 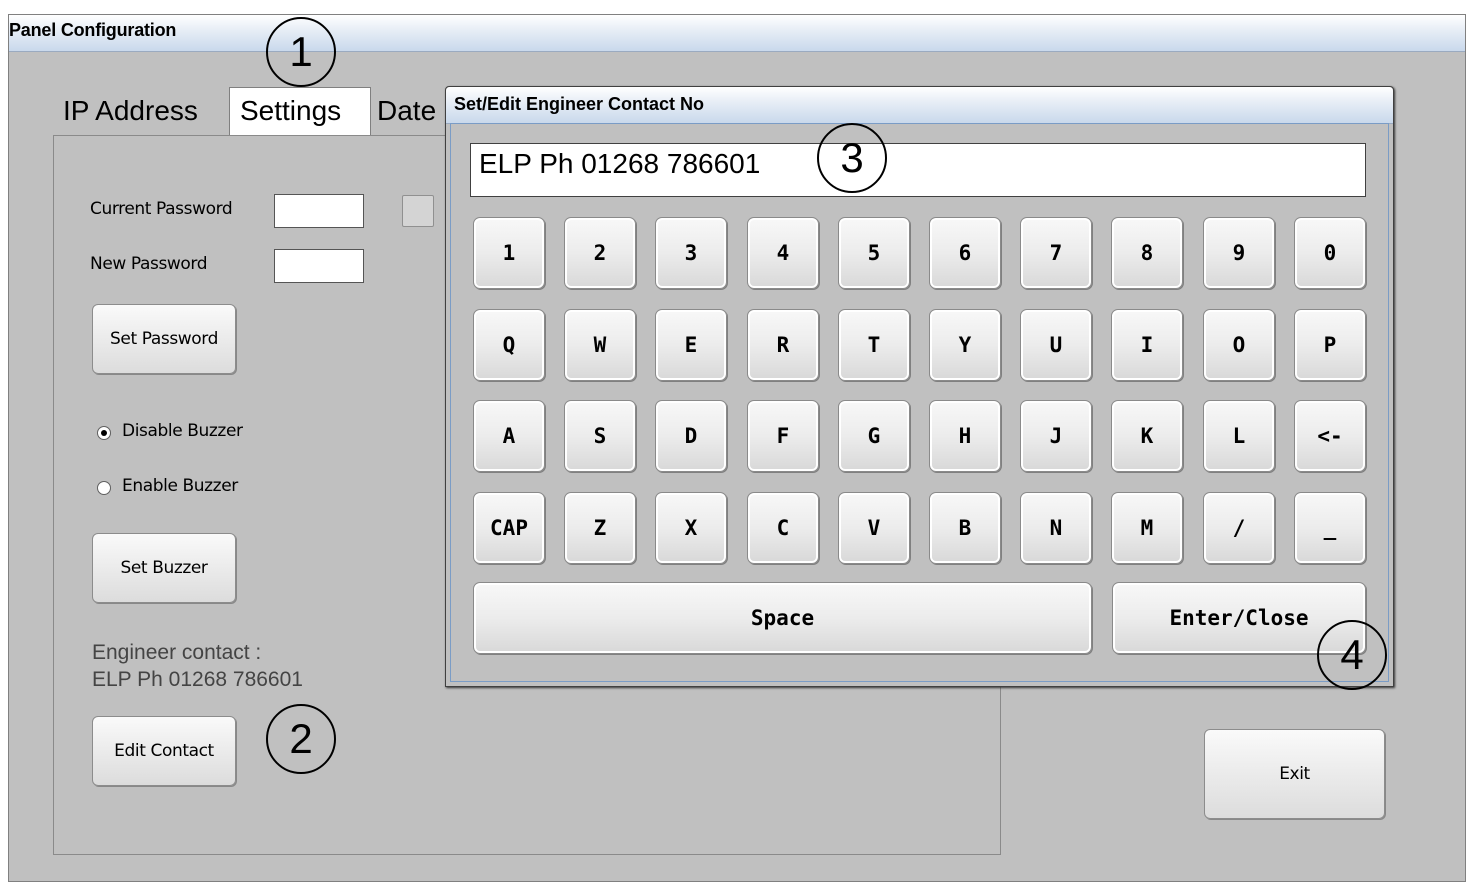 What do you see at coordinates (919, 105) in the screenshot?
I see `dialog-titlebar: Set/Edit Engineer Contact No` at bounding box center [919, 105].